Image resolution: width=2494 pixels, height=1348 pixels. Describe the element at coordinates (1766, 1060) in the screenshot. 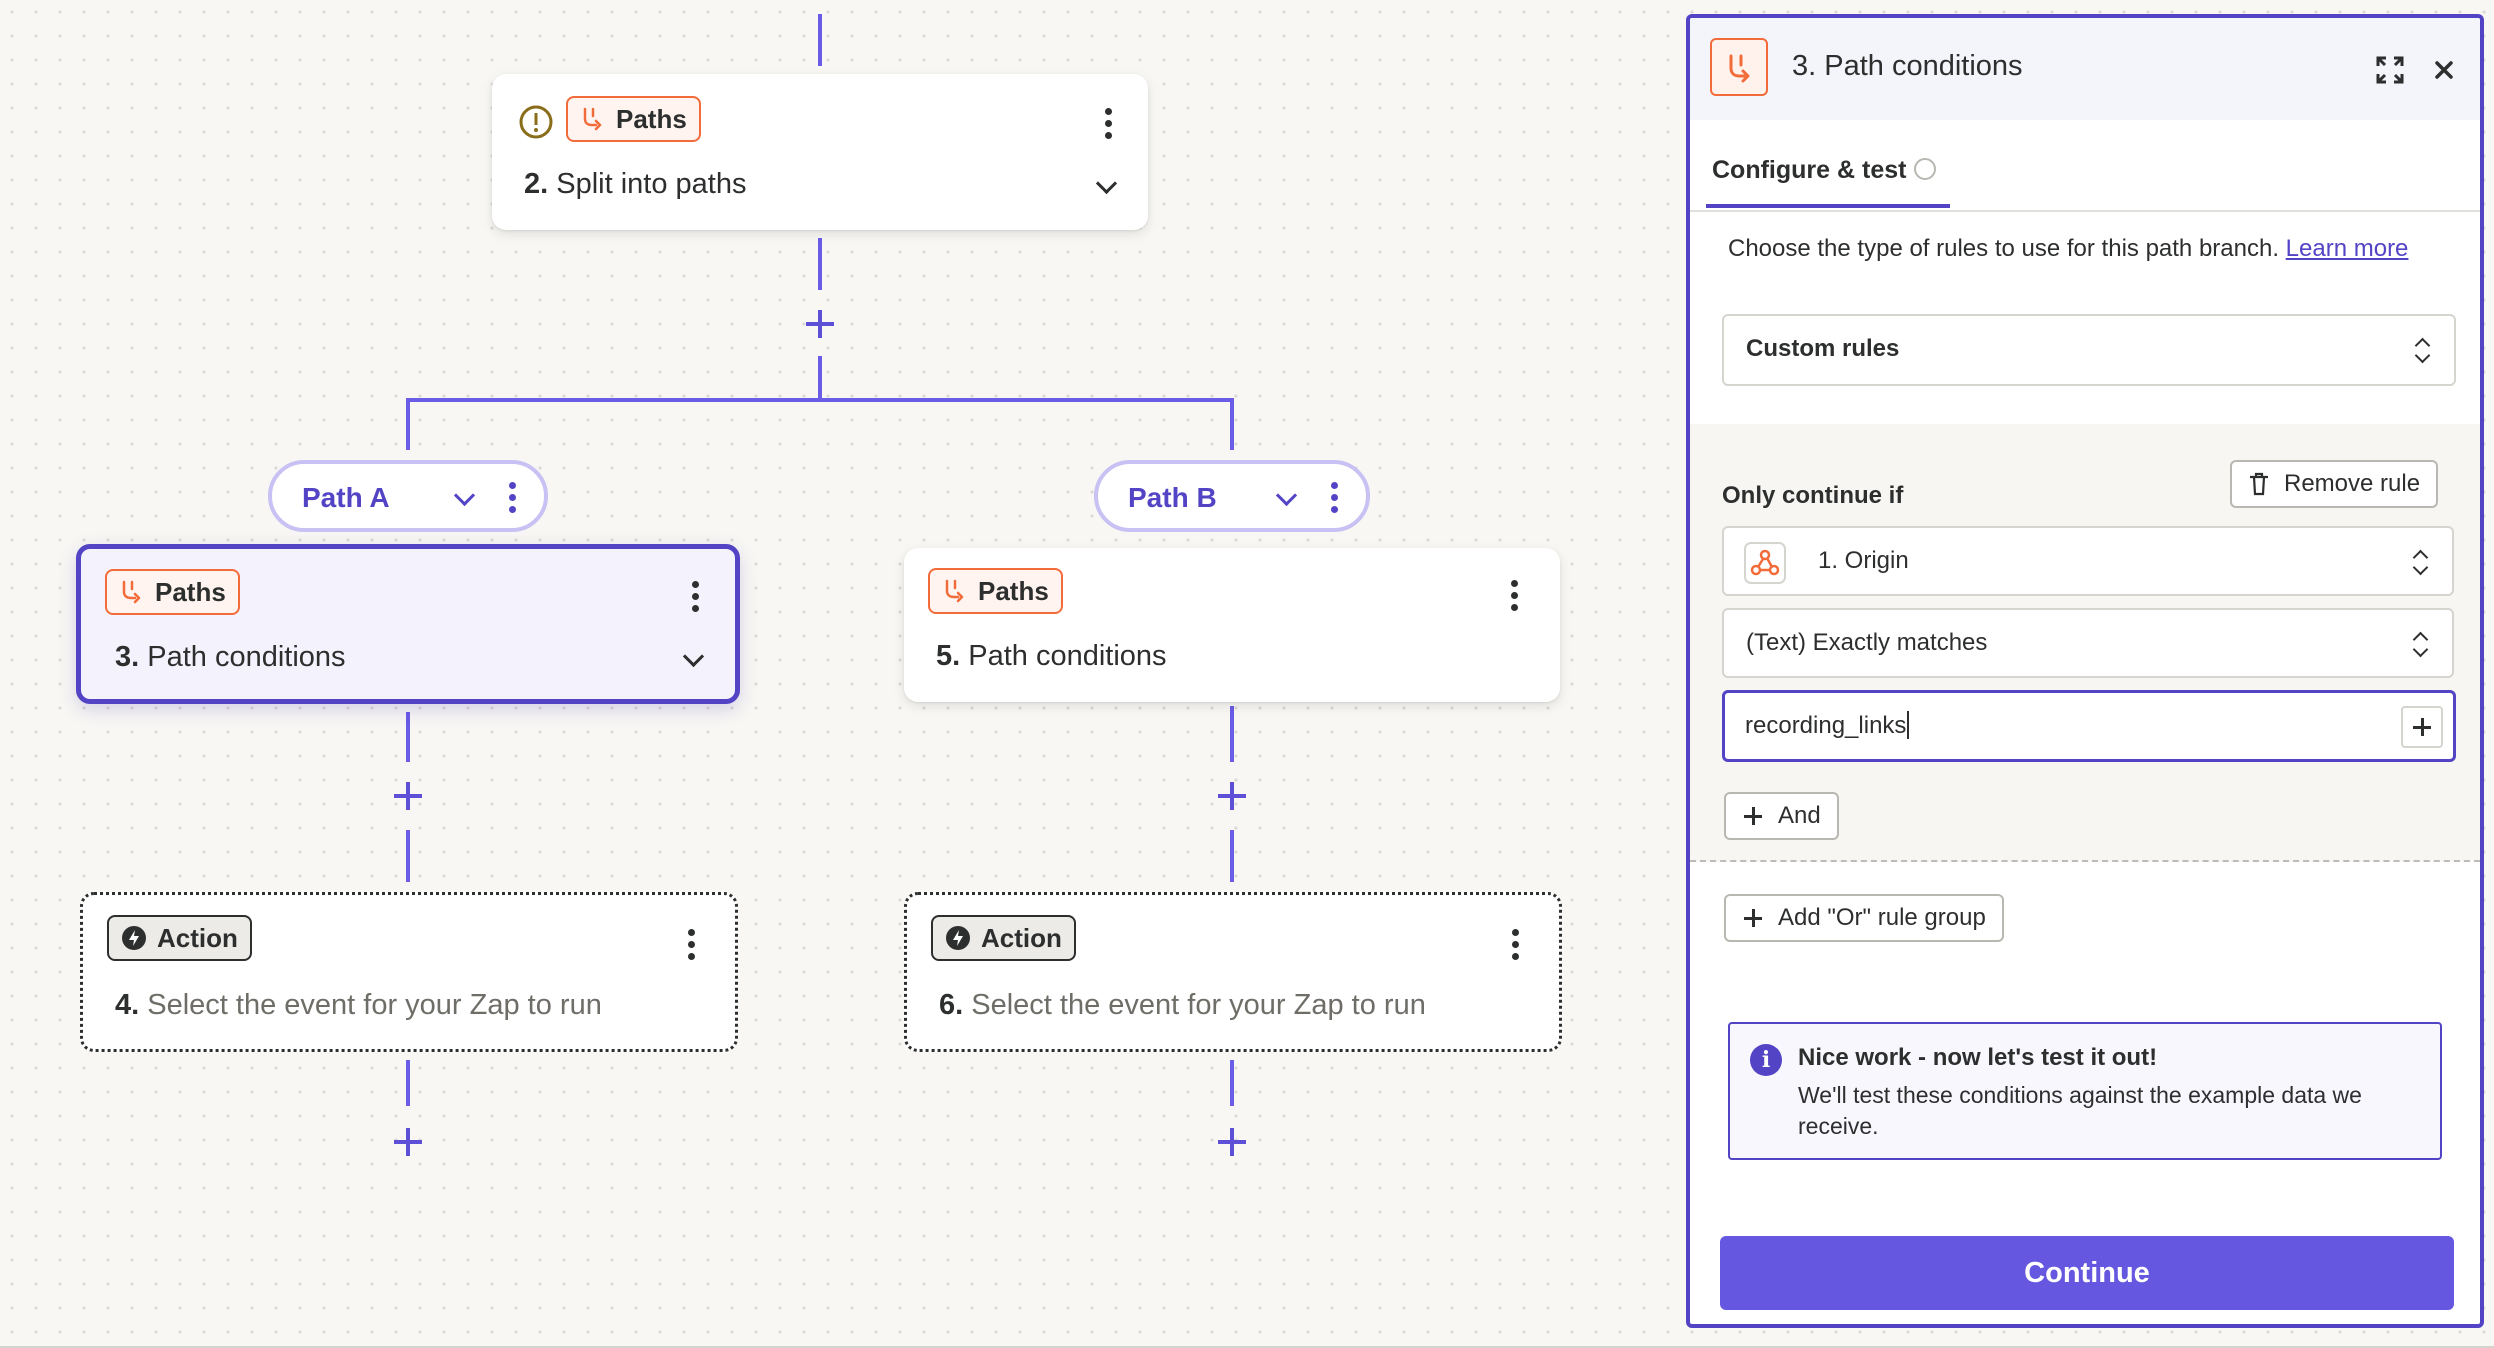

I see `info-icon: i` at that location.